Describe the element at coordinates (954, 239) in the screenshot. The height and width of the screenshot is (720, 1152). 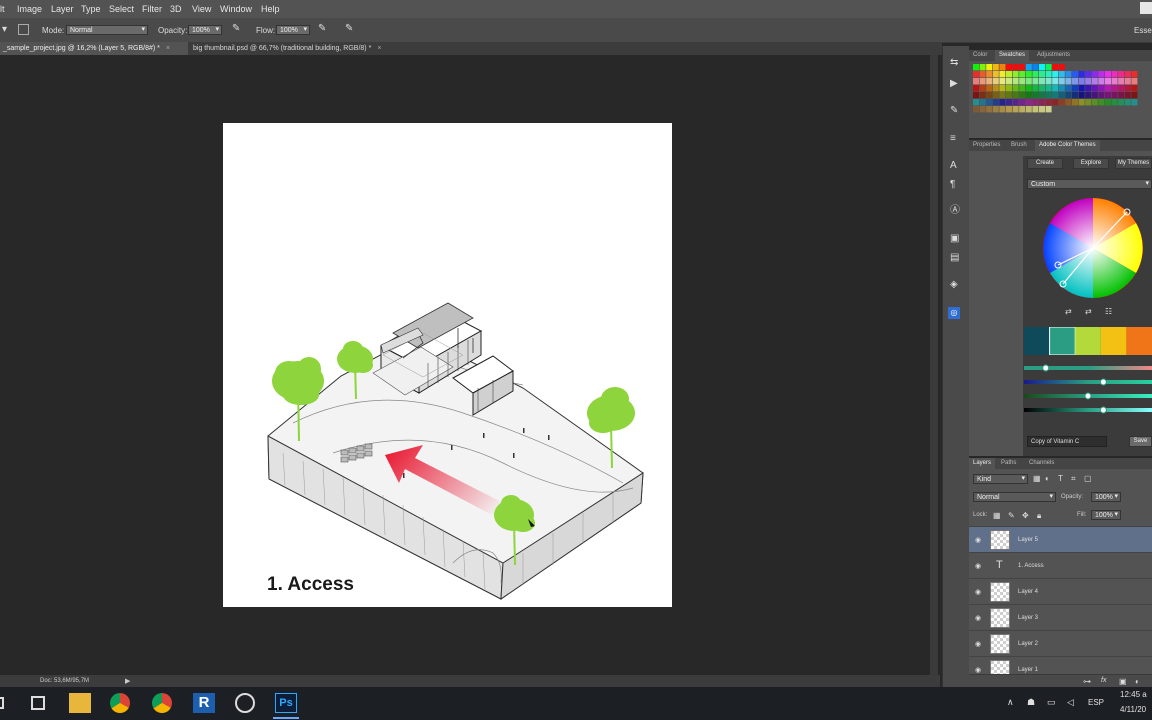
I see `notes-icon: ▣` at that location.